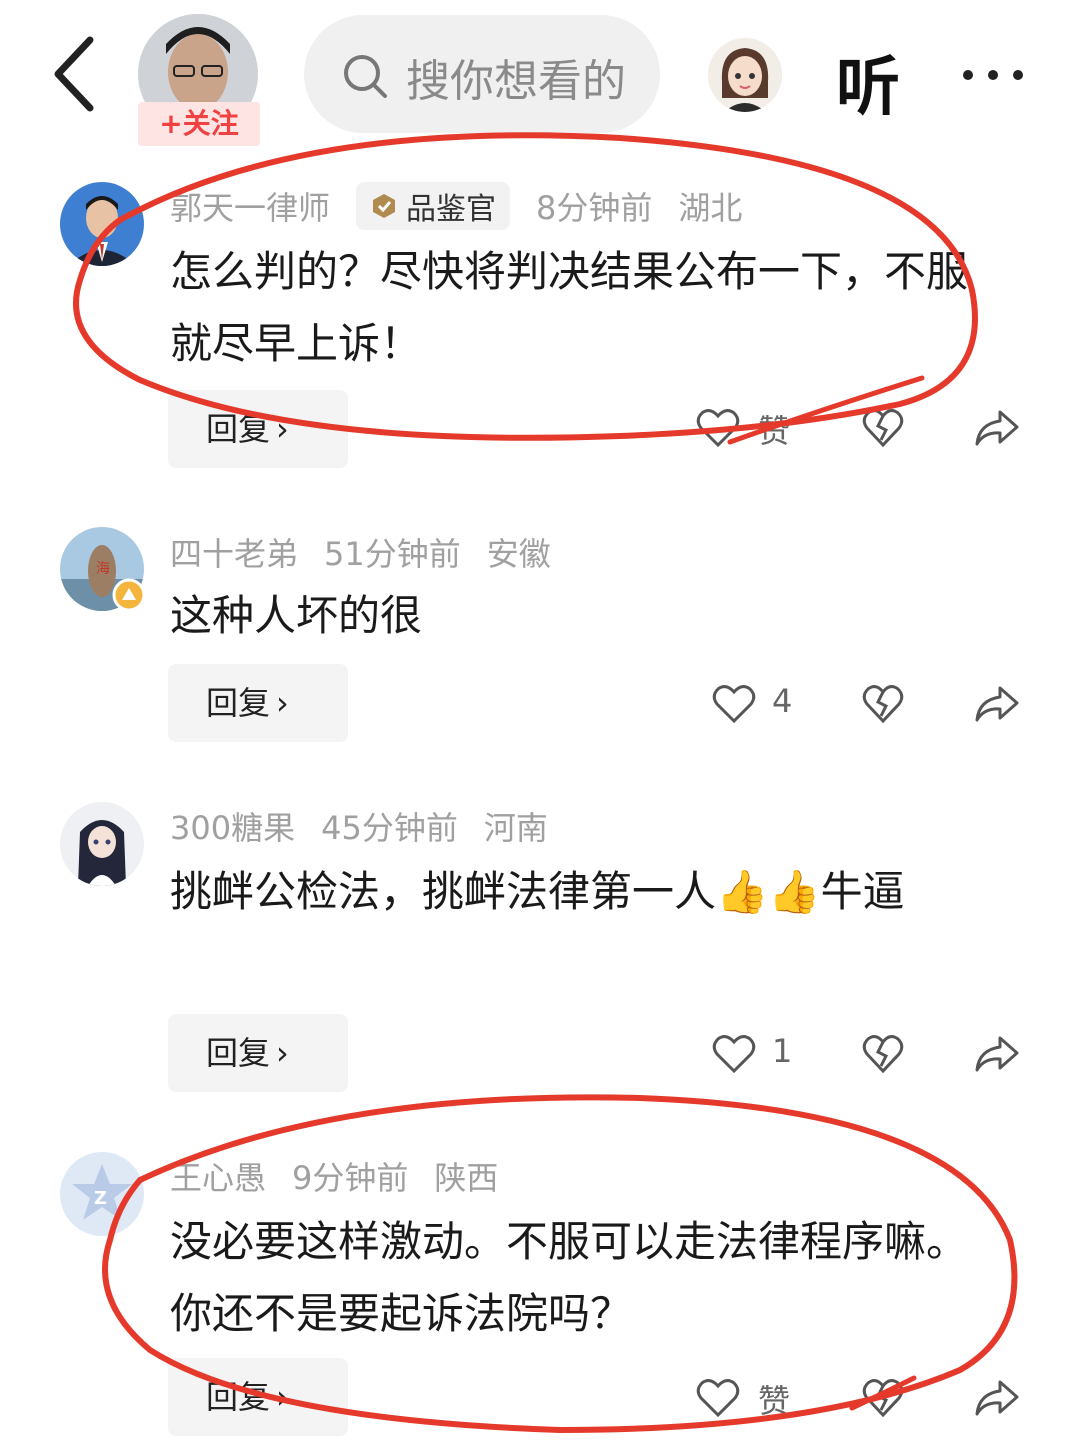 This screenshot has height=1455, width=1080. Describe the element at coordinates (100, 1198) in the screenshot. I see `svg-text: Z` at that location.